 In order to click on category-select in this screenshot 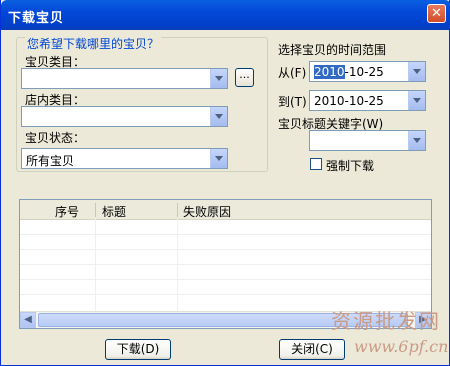, I will do `click(124, 78)`.